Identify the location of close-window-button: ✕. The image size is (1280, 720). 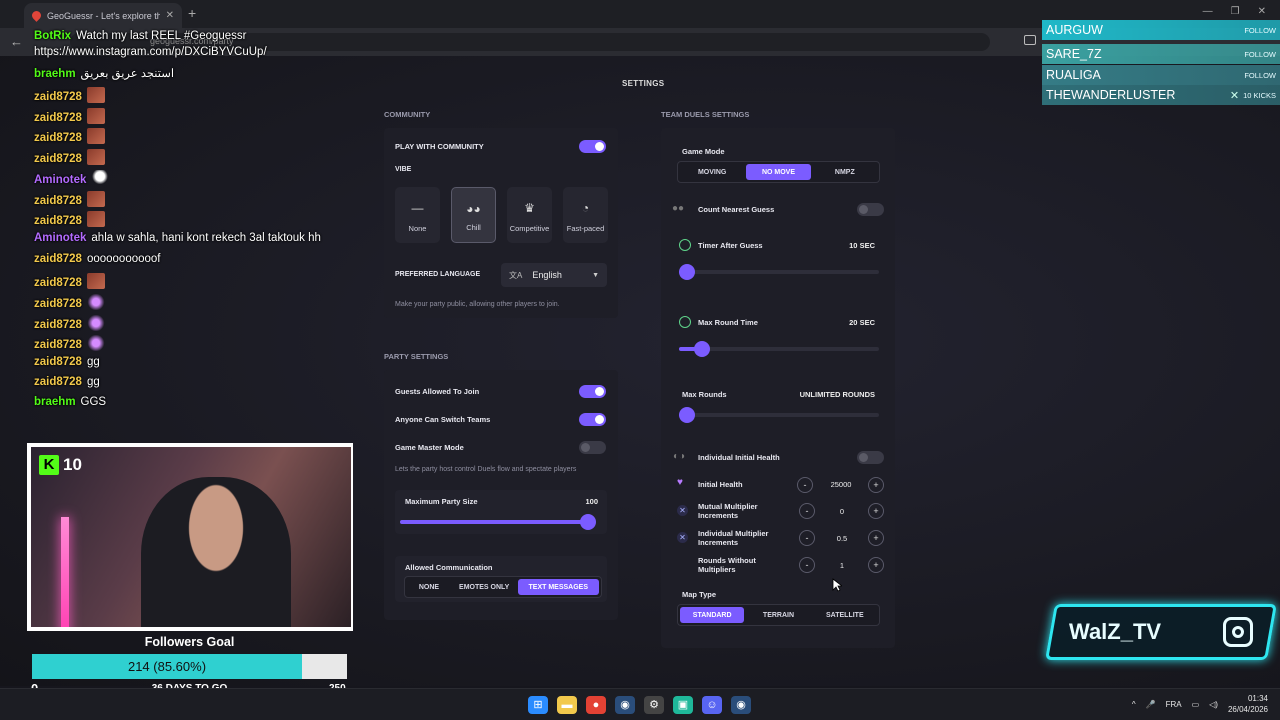
(1262, 11).